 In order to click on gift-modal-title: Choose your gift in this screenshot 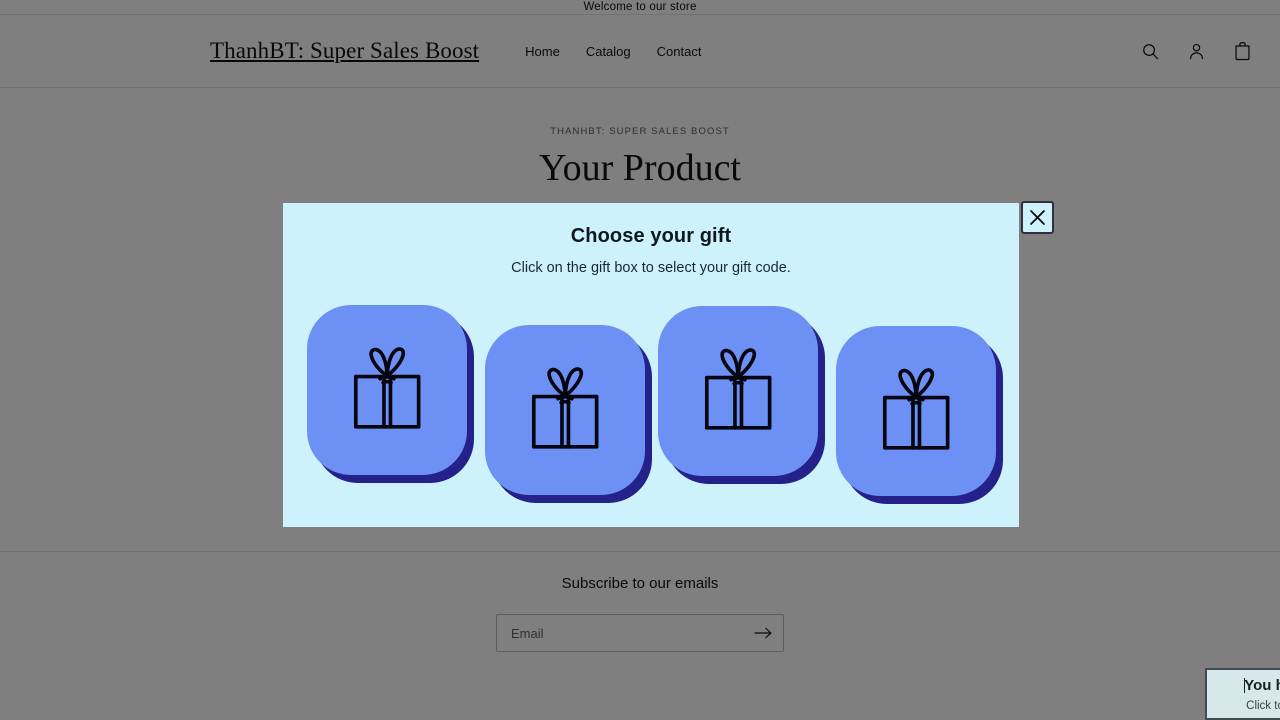, I will do `click(651, 236)`.